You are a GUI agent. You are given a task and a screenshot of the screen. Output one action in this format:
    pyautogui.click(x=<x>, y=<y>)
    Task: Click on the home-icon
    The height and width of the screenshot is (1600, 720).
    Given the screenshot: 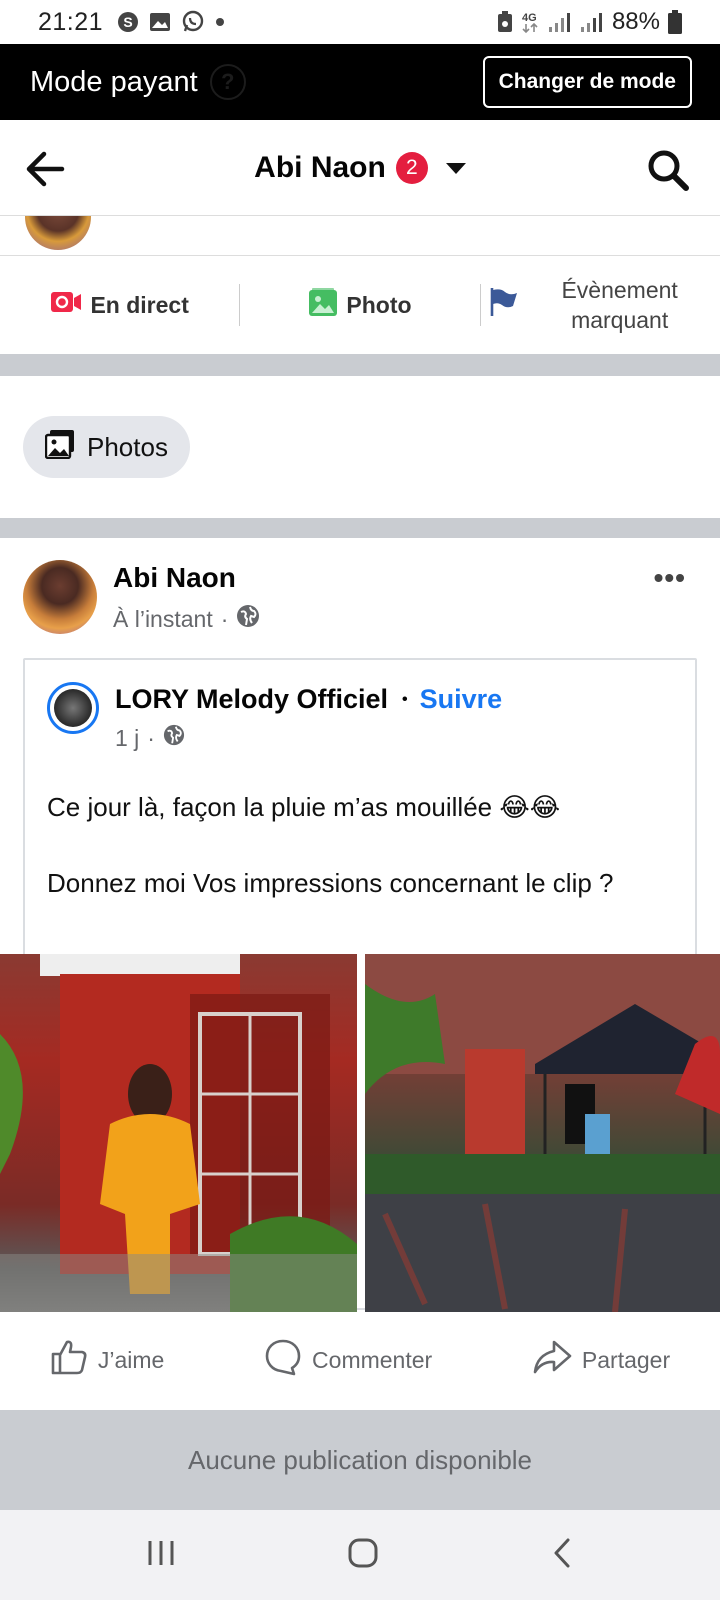 What is the action you would take?
    pyautogui.click(x=363, y=1555)
    